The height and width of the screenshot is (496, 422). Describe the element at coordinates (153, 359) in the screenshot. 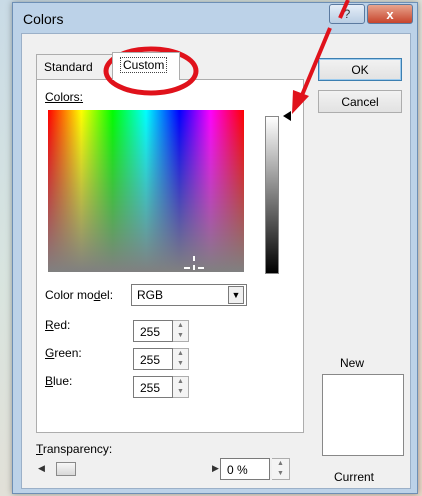

I see `green-input: 255` at that location.